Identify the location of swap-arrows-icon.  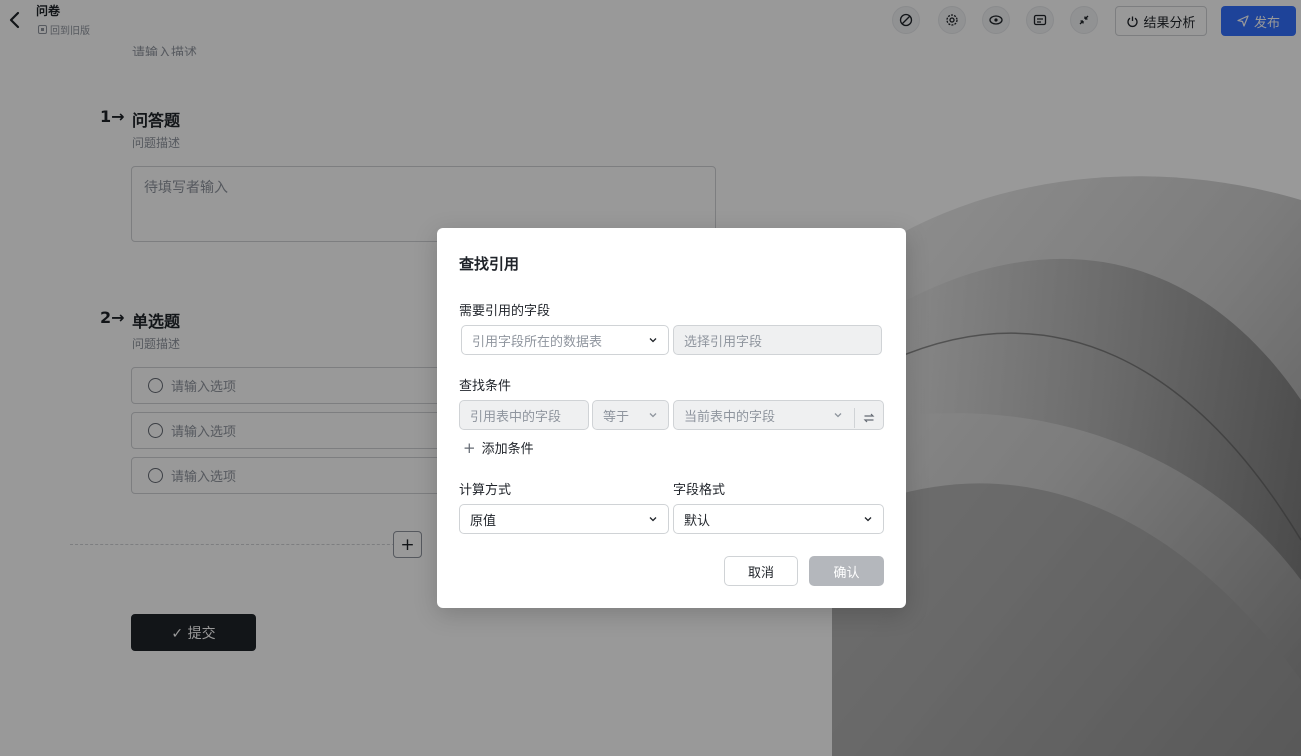
(868, 418).